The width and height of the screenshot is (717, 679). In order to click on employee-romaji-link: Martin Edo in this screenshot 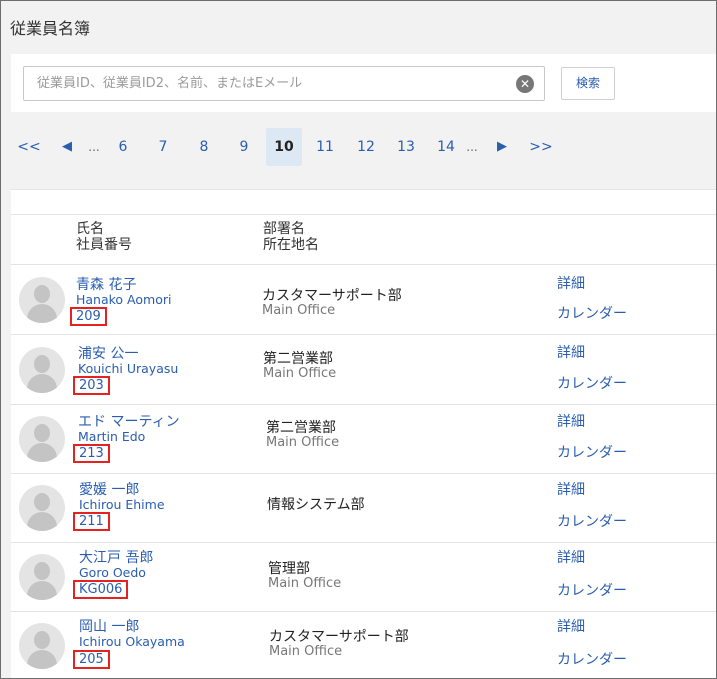, I will do `click(111, 436)`.